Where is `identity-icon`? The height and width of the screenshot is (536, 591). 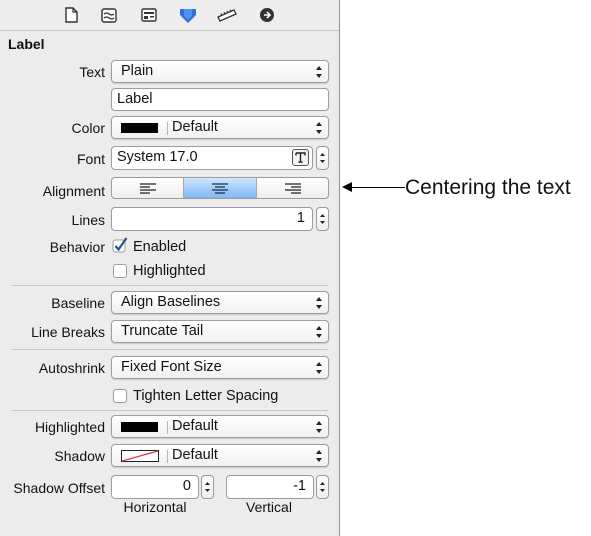
identity-icon is located at coordinates (149, 15).